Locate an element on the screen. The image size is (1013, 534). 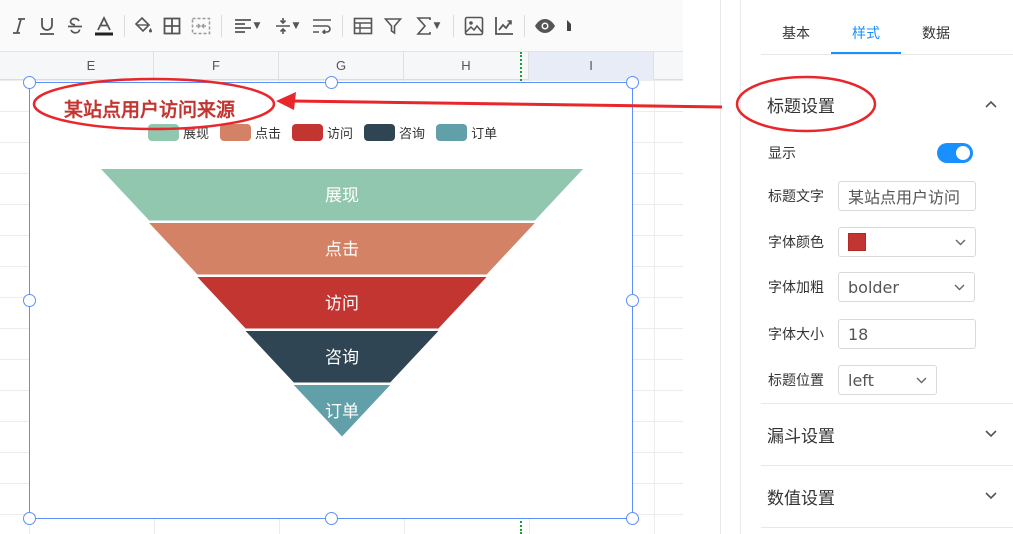
gutter is located at coordinates (713, 267).